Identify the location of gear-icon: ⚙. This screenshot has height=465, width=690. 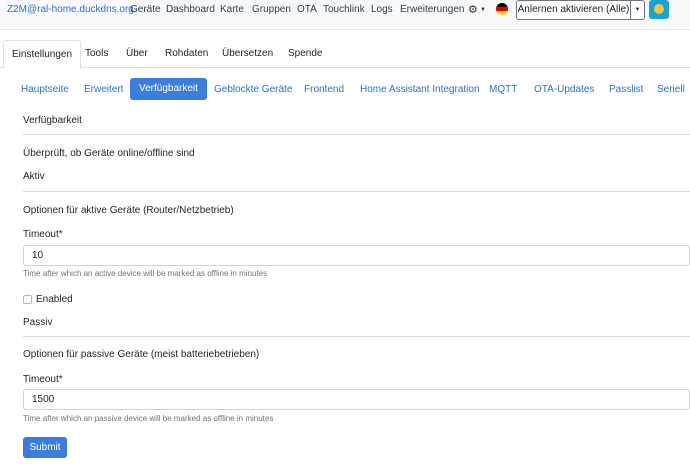
(473, 10).